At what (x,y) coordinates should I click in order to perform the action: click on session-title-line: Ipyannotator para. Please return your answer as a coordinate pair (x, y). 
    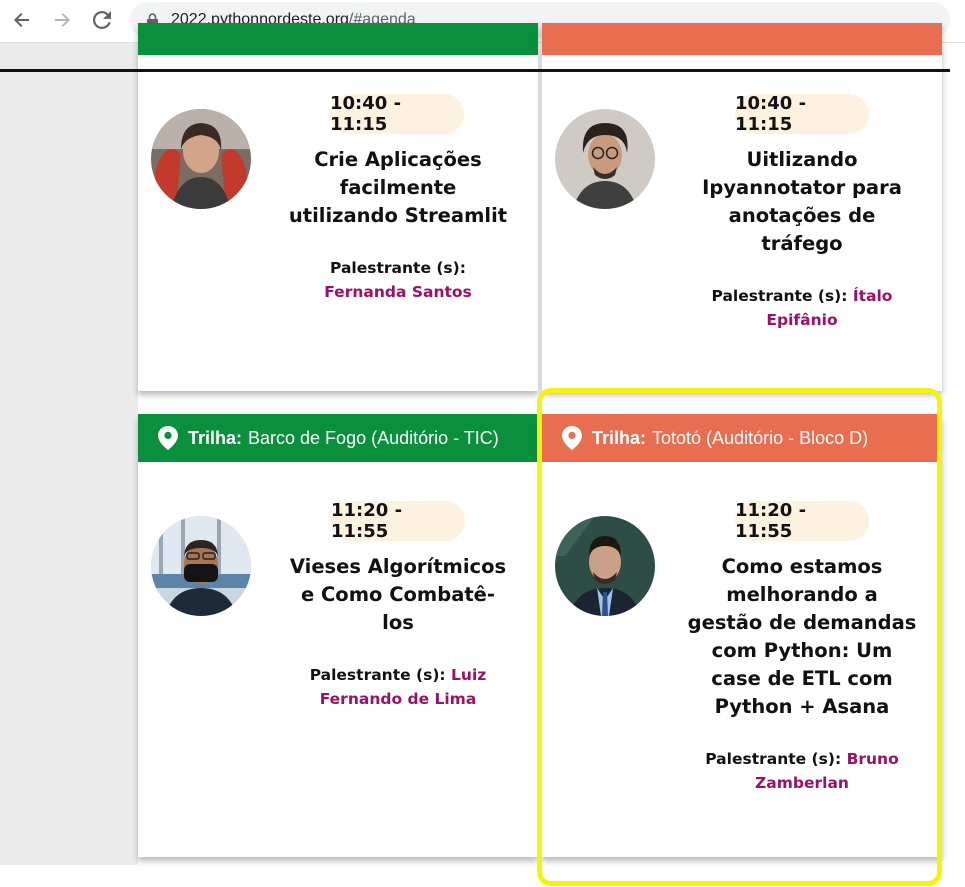
    Looking at the image, I should click on (802, 187).